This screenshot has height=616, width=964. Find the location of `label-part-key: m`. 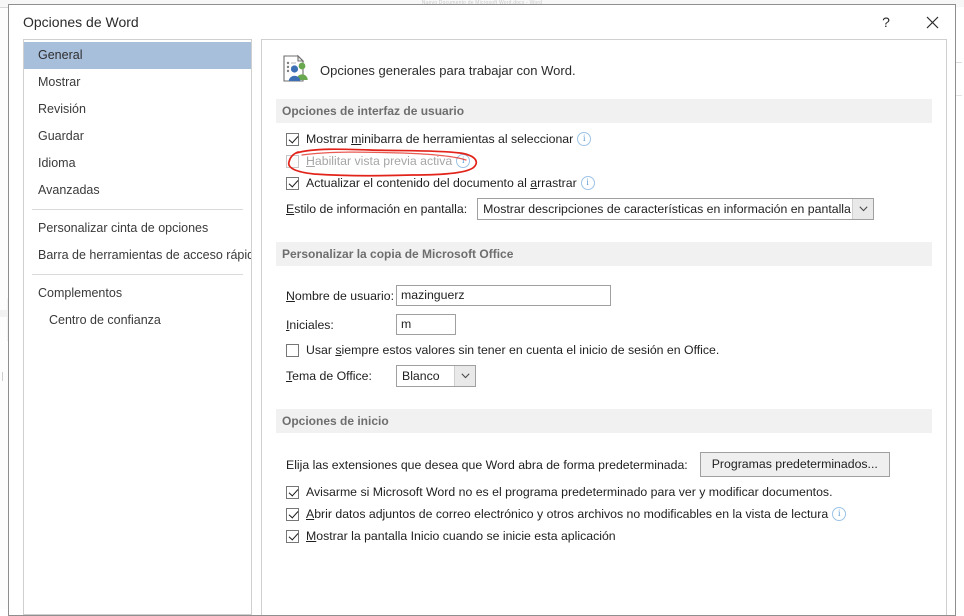

label-part-key: m is located at coordinates (356, 139).